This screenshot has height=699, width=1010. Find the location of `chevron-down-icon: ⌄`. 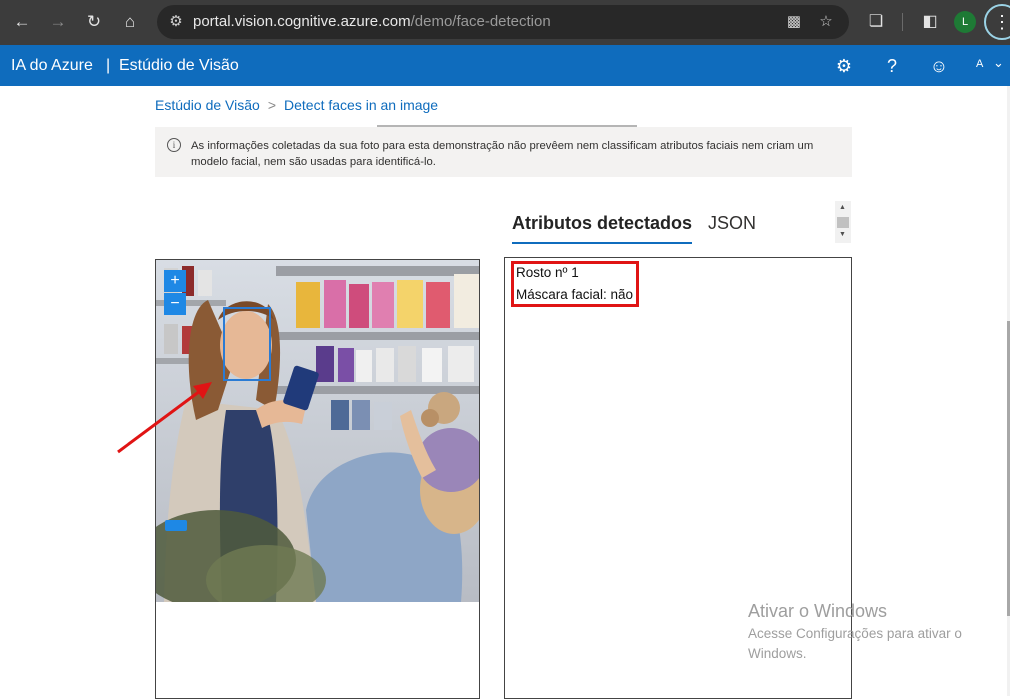

chevron-down-icon: ⌄ is located at coordinates (998, 63).